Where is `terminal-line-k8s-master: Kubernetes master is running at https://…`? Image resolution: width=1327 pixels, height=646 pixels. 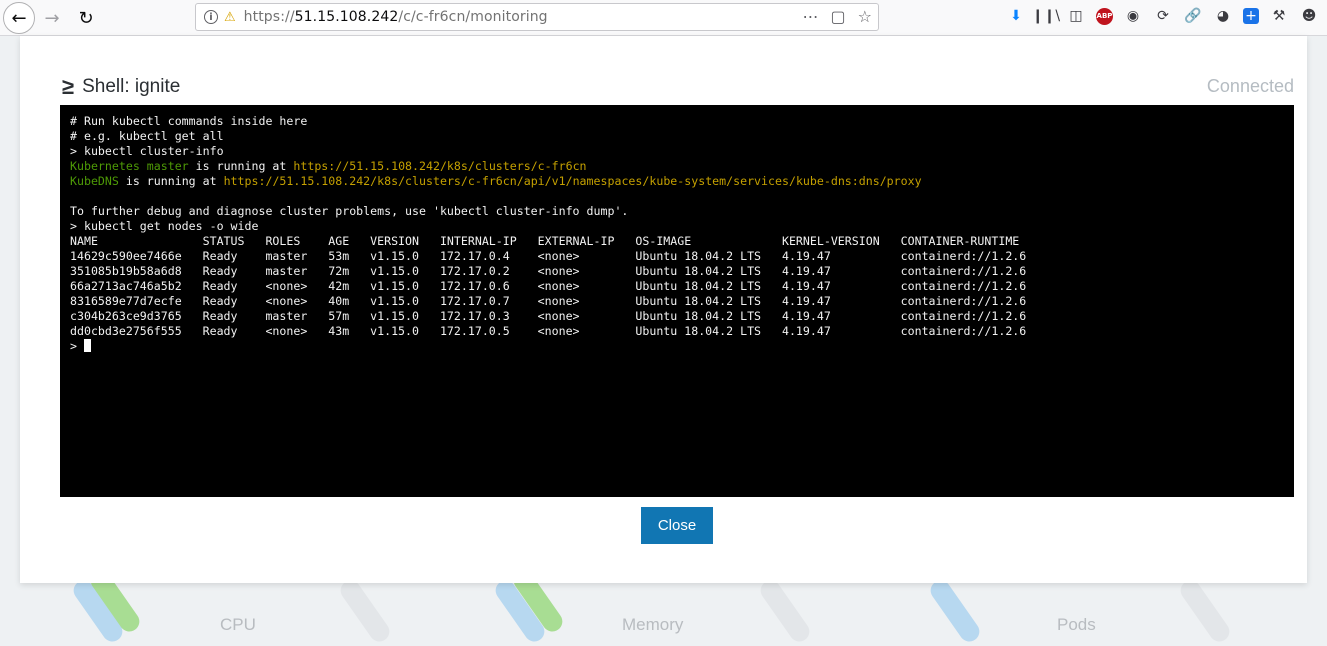 terminal-line-k8s-master: Kubernetes master is running at https://… is located at coordinates (677, 166).